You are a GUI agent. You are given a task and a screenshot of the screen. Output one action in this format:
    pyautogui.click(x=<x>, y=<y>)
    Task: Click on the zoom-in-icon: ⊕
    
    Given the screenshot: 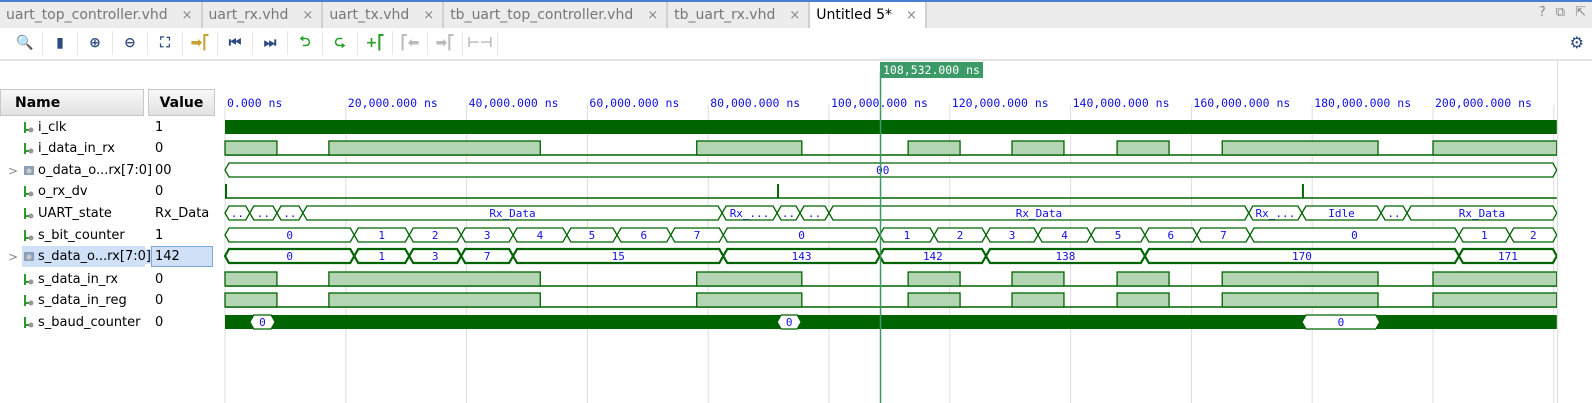 What is the action you would take?
    pyautogui.click(x=95, y=43)
    